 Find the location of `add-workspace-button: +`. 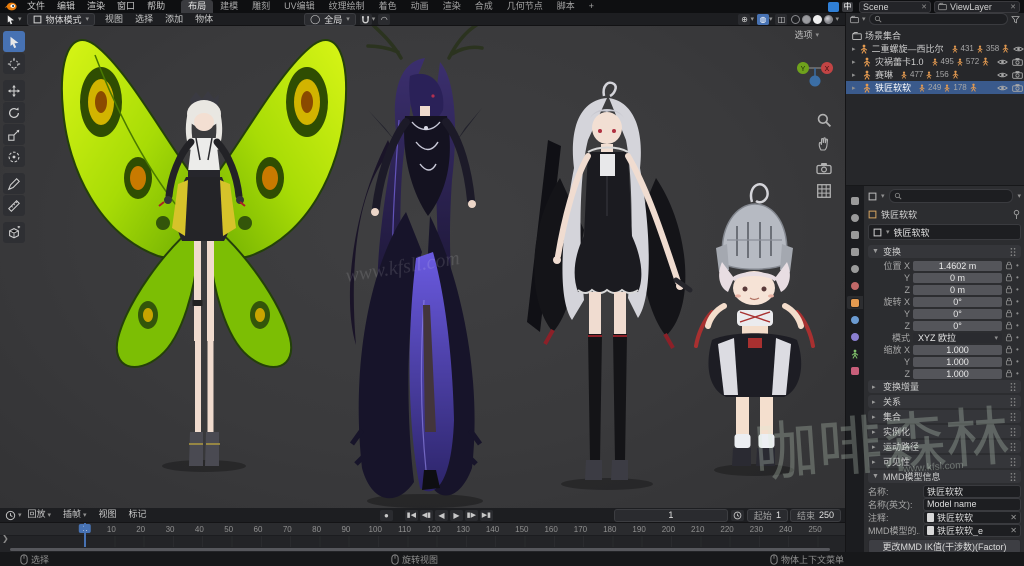

add-workspace-button: + is located at coordinates (591, 6).